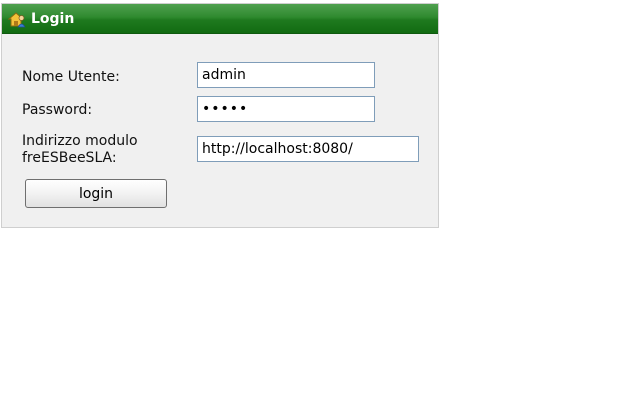 The width and height of the screenshot is (640, 400). I want to click on login-button: login, so click(96, 193).